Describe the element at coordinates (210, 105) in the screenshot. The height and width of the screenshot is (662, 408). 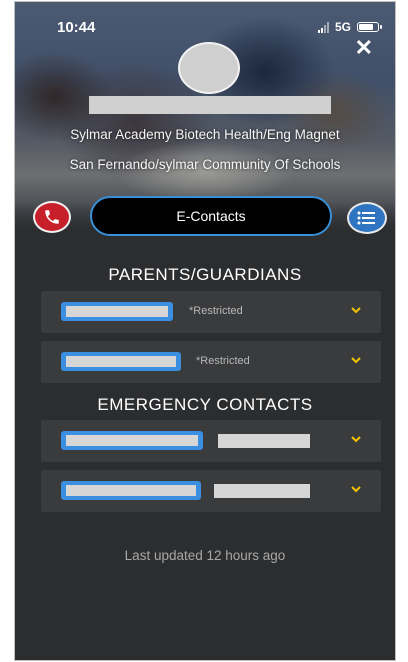
I see `student-name-redacted` at that location.